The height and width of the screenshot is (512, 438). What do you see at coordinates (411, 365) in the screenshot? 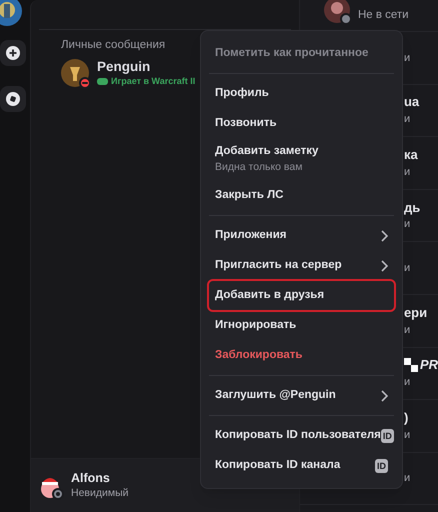
I see `checkered-icon` at bounding box center [411, 365].